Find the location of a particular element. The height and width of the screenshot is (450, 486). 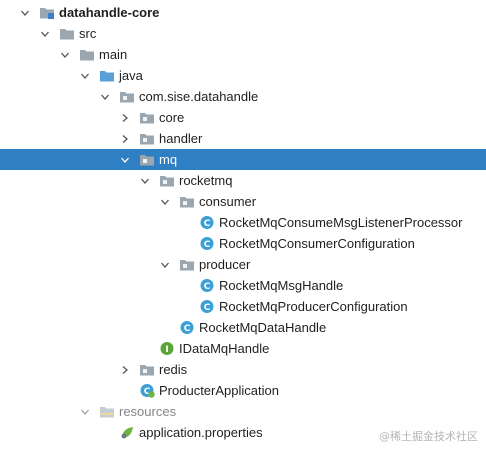

tree-item-label: handler is located at coordinates (181, 138).